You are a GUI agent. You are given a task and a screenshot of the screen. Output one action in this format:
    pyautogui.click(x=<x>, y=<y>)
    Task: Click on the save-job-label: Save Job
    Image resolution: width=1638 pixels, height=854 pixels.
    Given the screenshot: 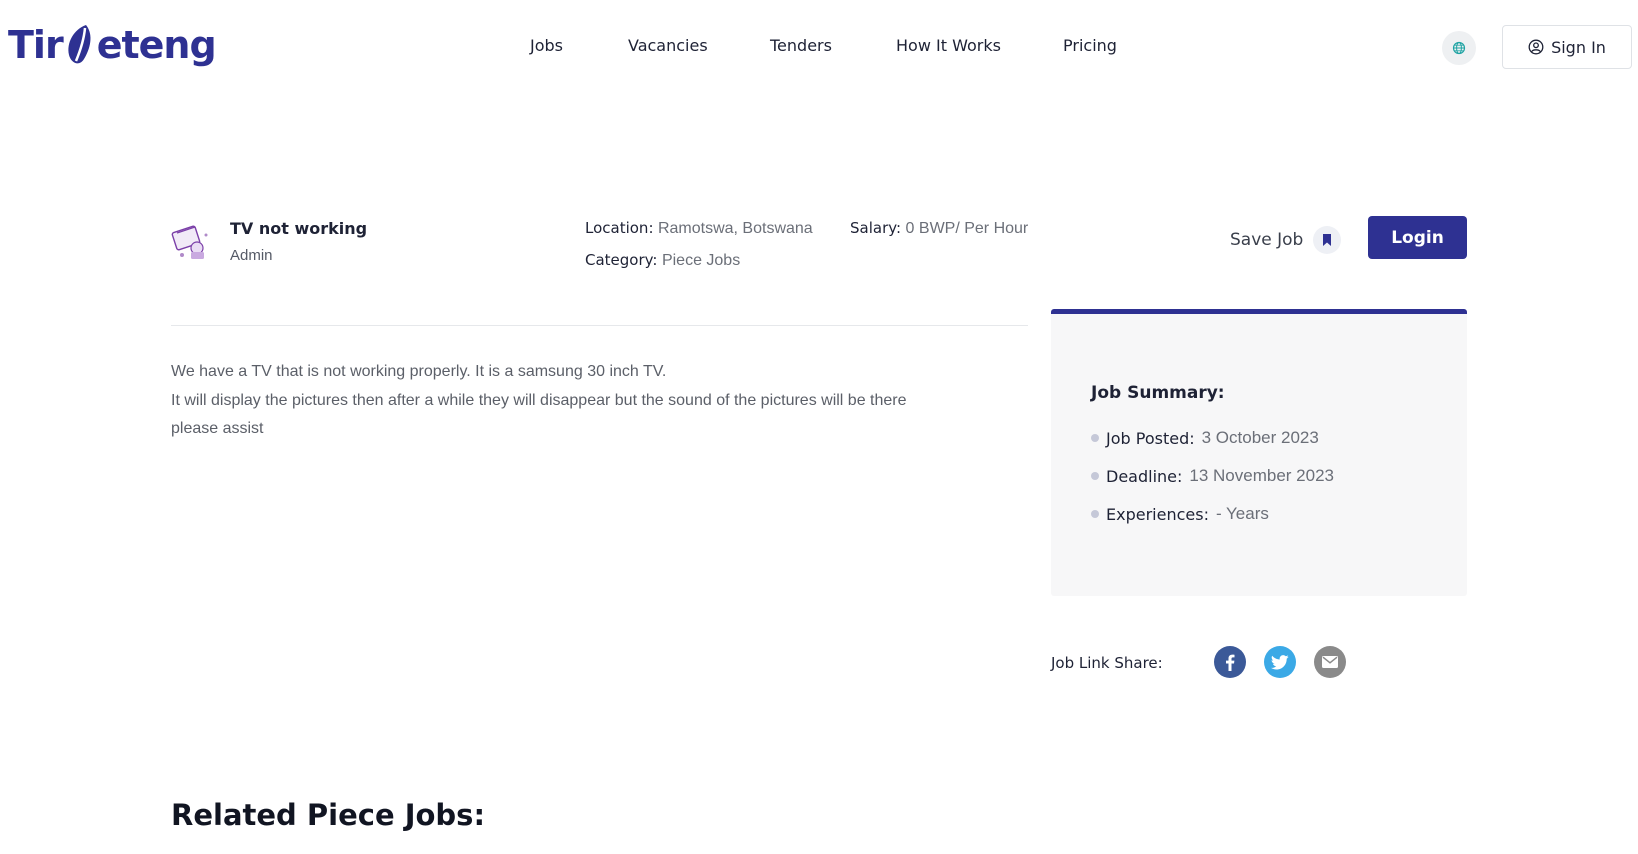 What is the action you would take?
    pyautogui.click(x=1267, y=240)
    